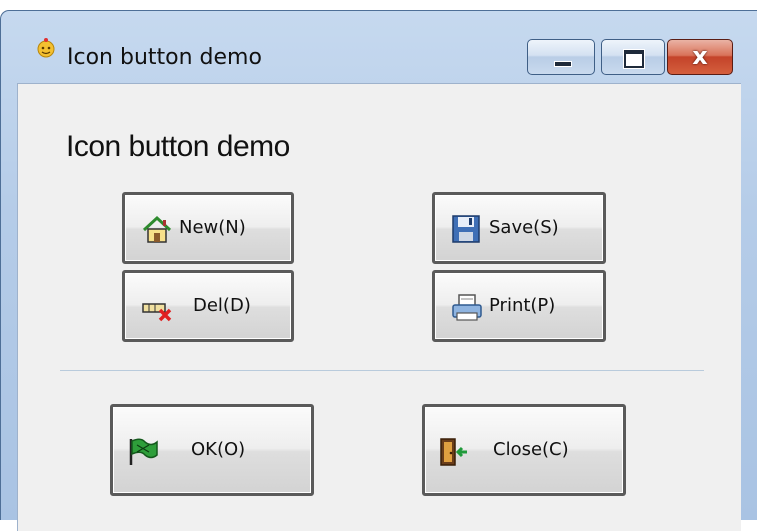  What do you see at coordinates (563, 64) in the screenshot?
I see `minimize-icon` at bounding box center [563, 64].